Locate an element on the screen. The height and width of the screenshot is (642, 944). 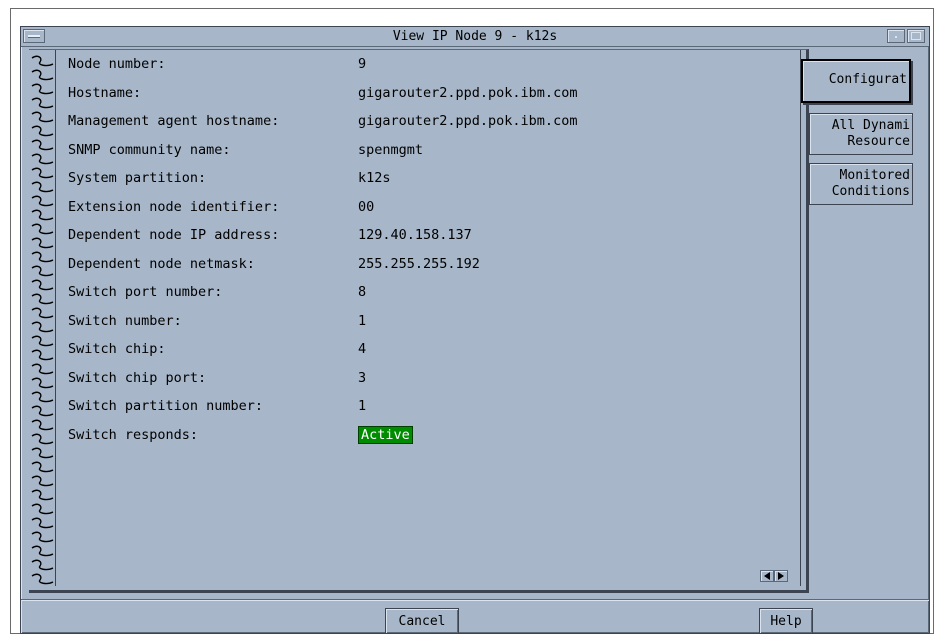
field-label: Management agent hostname: is located at coordinates (174, 121).